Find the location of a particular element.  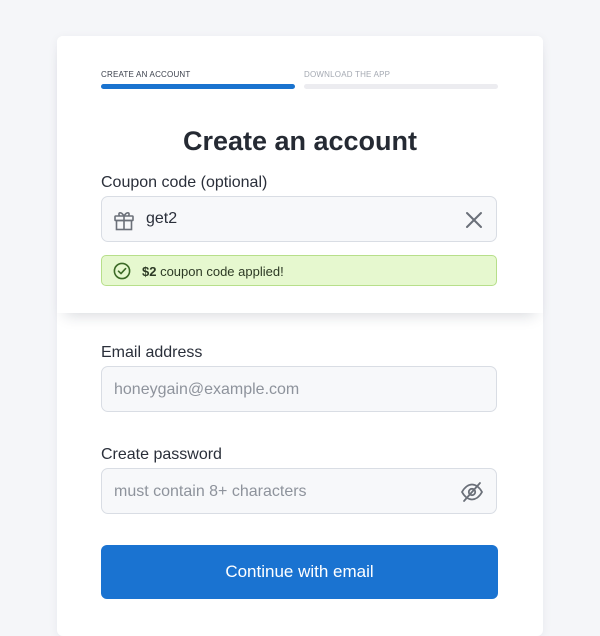

coupon-amount: $2 is located at coordinates (149, 271).